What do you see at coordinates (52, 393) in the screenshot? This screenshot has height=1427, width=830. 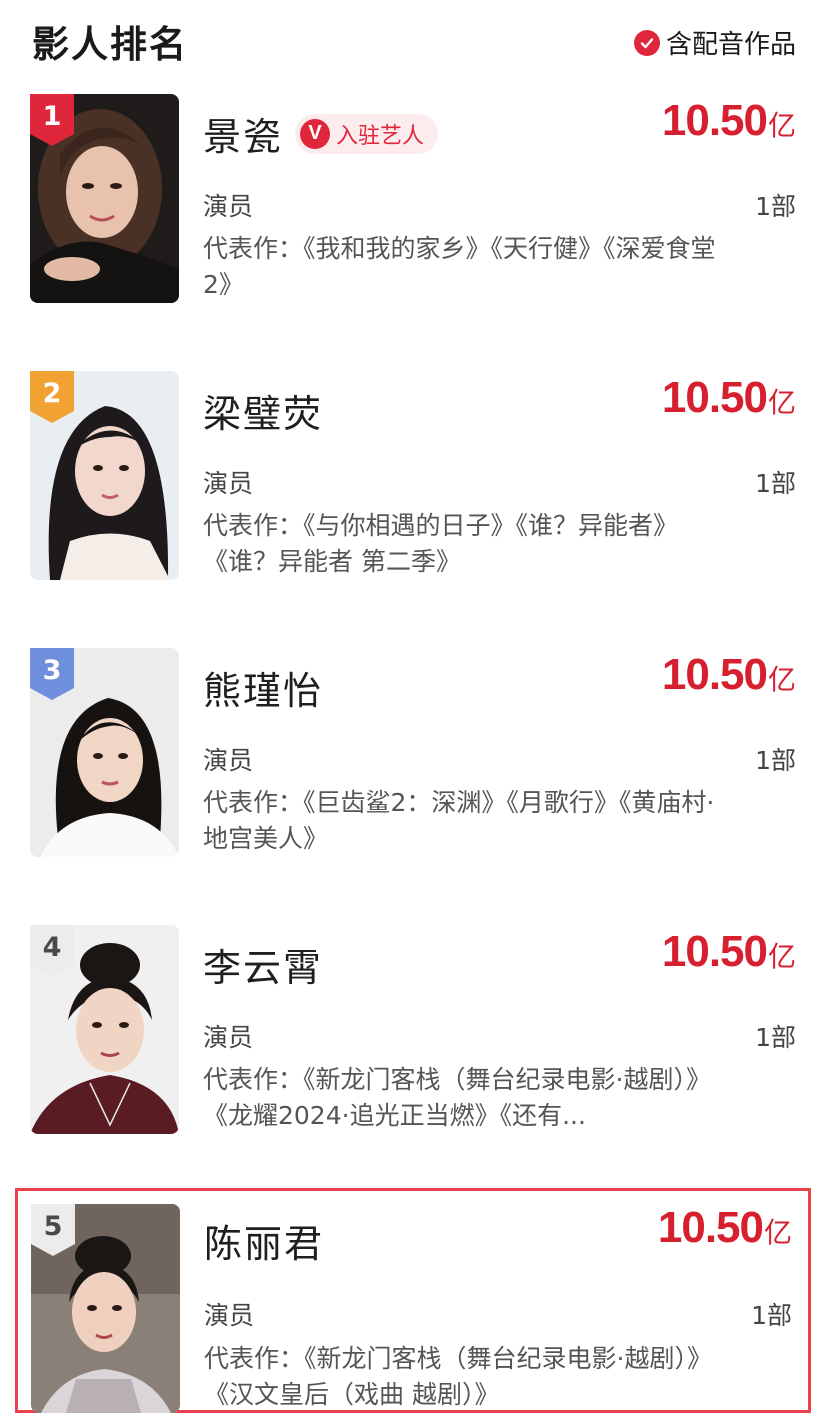 I see `rank-number: 2` at bounding box center [52, 393].